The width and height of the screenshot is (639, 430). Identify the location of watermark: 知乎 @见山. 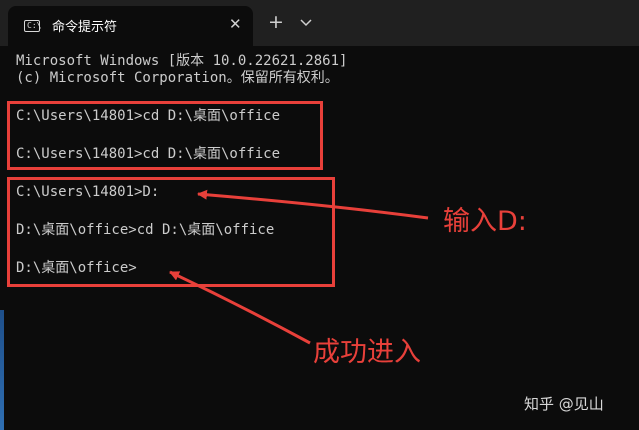
(564, 404).